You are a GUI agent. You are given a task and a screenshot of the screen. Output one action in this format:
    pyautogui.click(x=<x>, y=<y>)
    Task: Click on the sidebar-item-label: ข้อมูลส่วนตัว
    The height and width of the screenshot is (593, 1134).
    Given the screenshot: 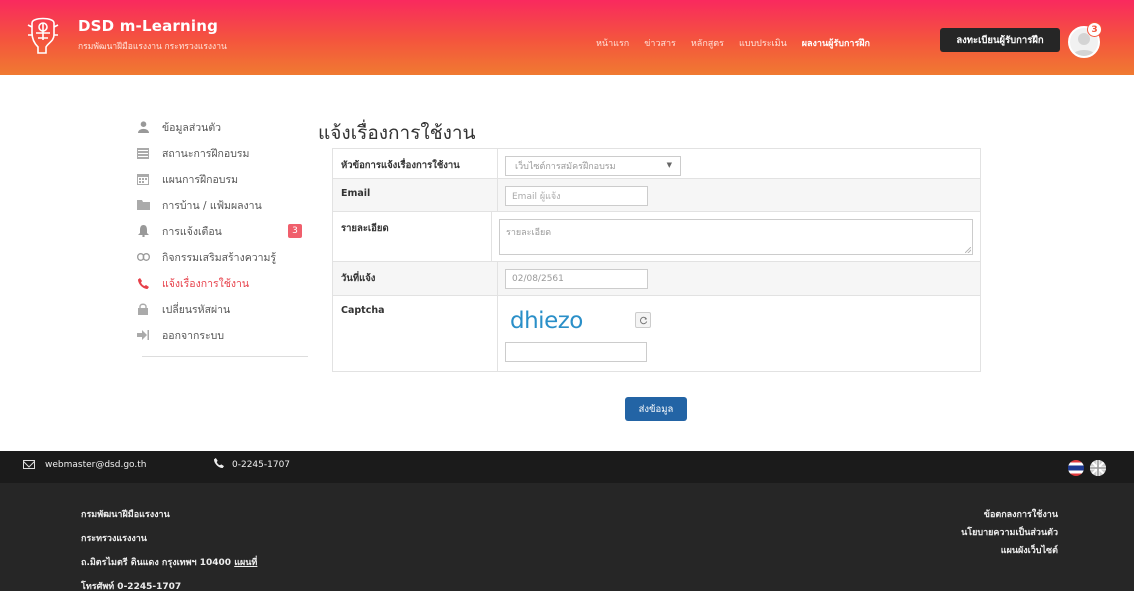 What is the action you would take?
    pyautogui.click(x=192, y=127)
    